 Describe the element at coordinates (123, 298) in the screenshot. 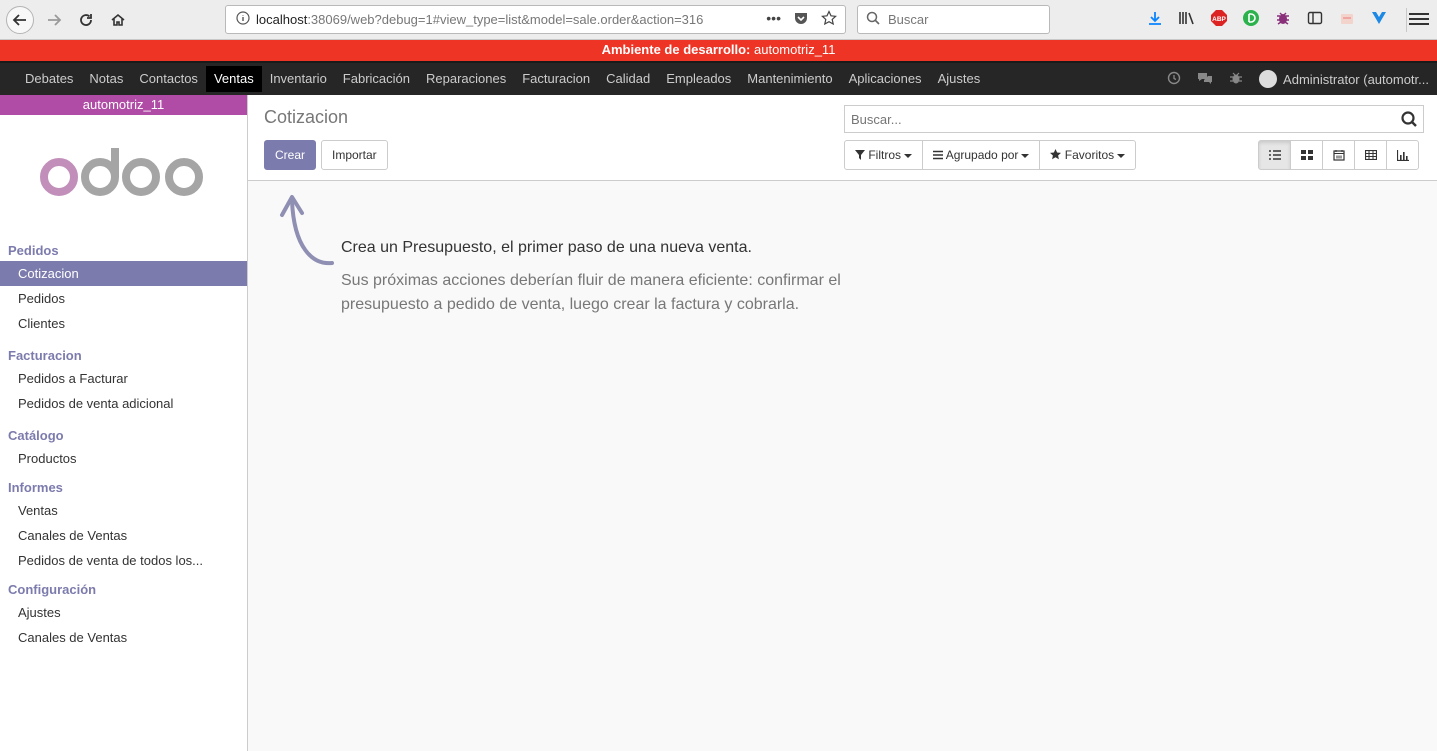

I see `sidebar-item-pedidos: Pedidos` at that location.